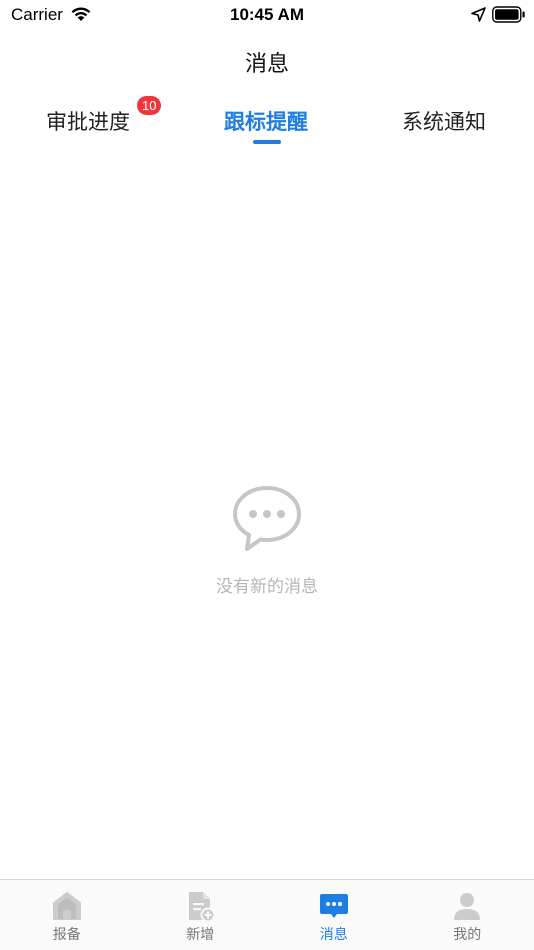  What do you see at coordinates (66, 935) in the screenshot?
I see `tabbar-label: 报备` at bounding box center [66, 935].